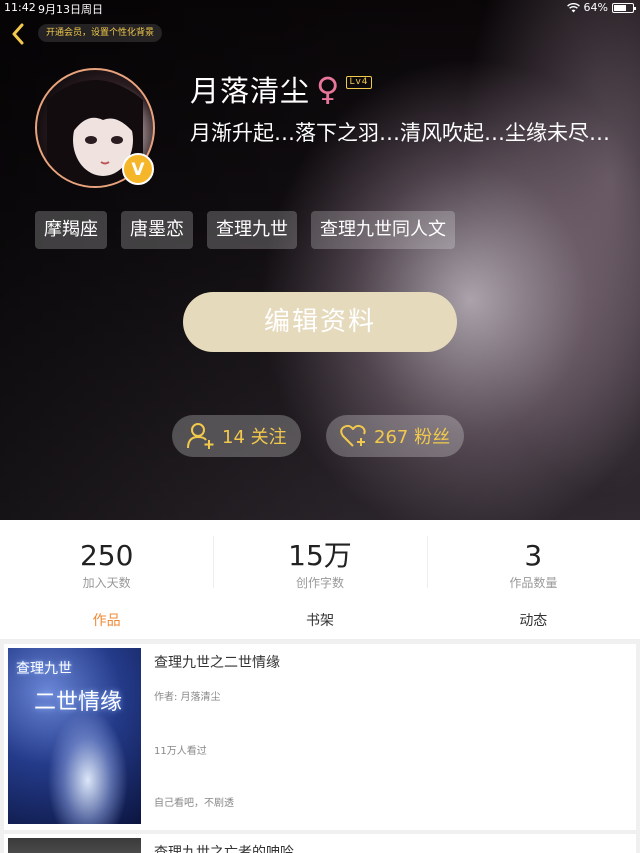 The image size is (640, 853). What do you see at coordinates (624, 7) in the screenshot?
I see `battery-icon` at bounding box center [624, 7].